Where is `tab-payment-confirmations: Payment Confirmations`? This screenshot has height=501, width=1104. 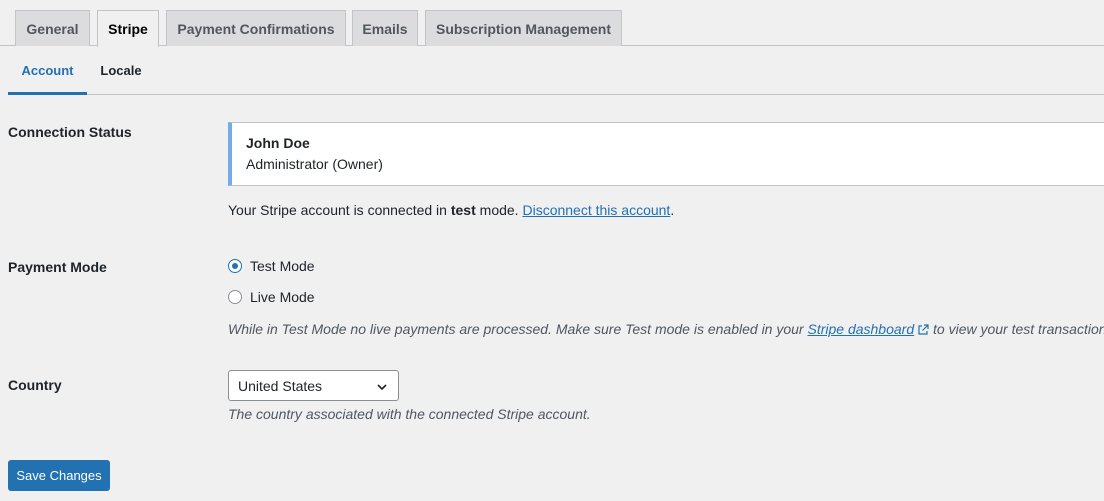 tab-payment-confirmations: Payment Confirmations is located at coordinates (256, 28).